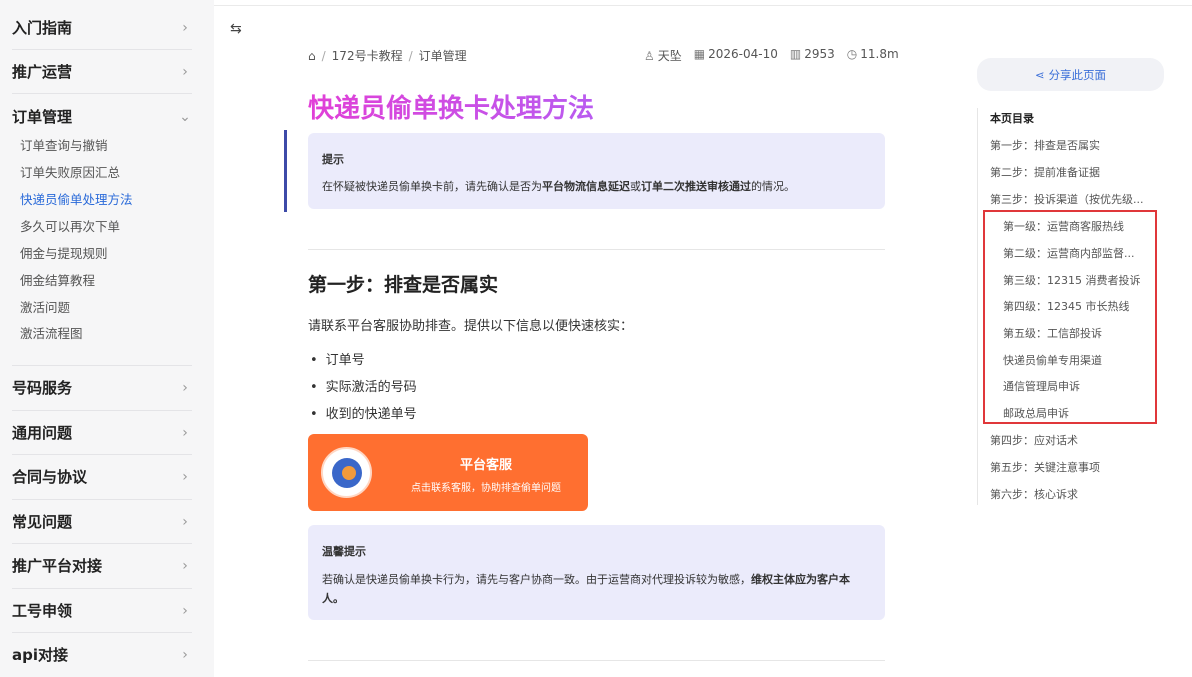 The image size is (1192, 677). What do you see at coordinates (773, 186) in the screenshot?
I see `tip-text-part: 的情况。` at bounding box center [773, 186].